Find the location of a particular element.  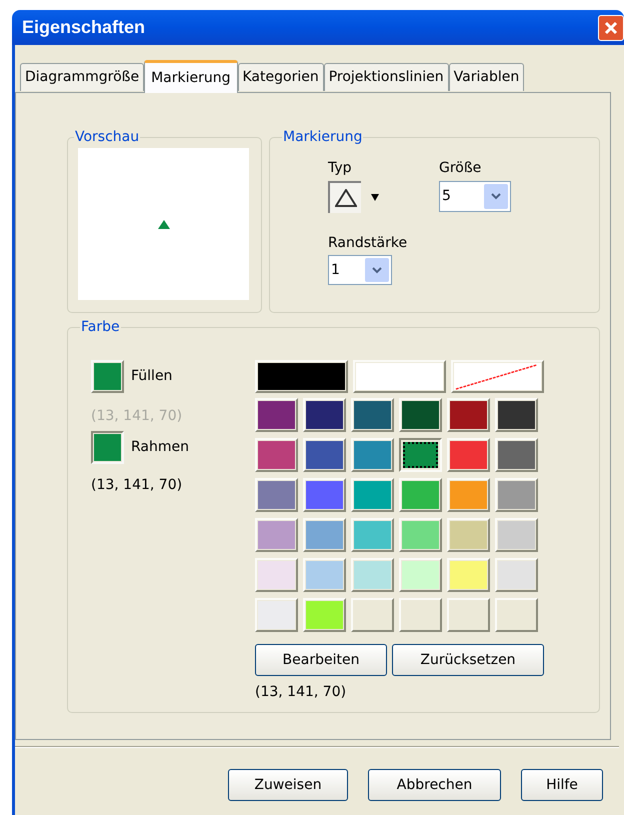

border-color-button is located at coordinates (107, 447).